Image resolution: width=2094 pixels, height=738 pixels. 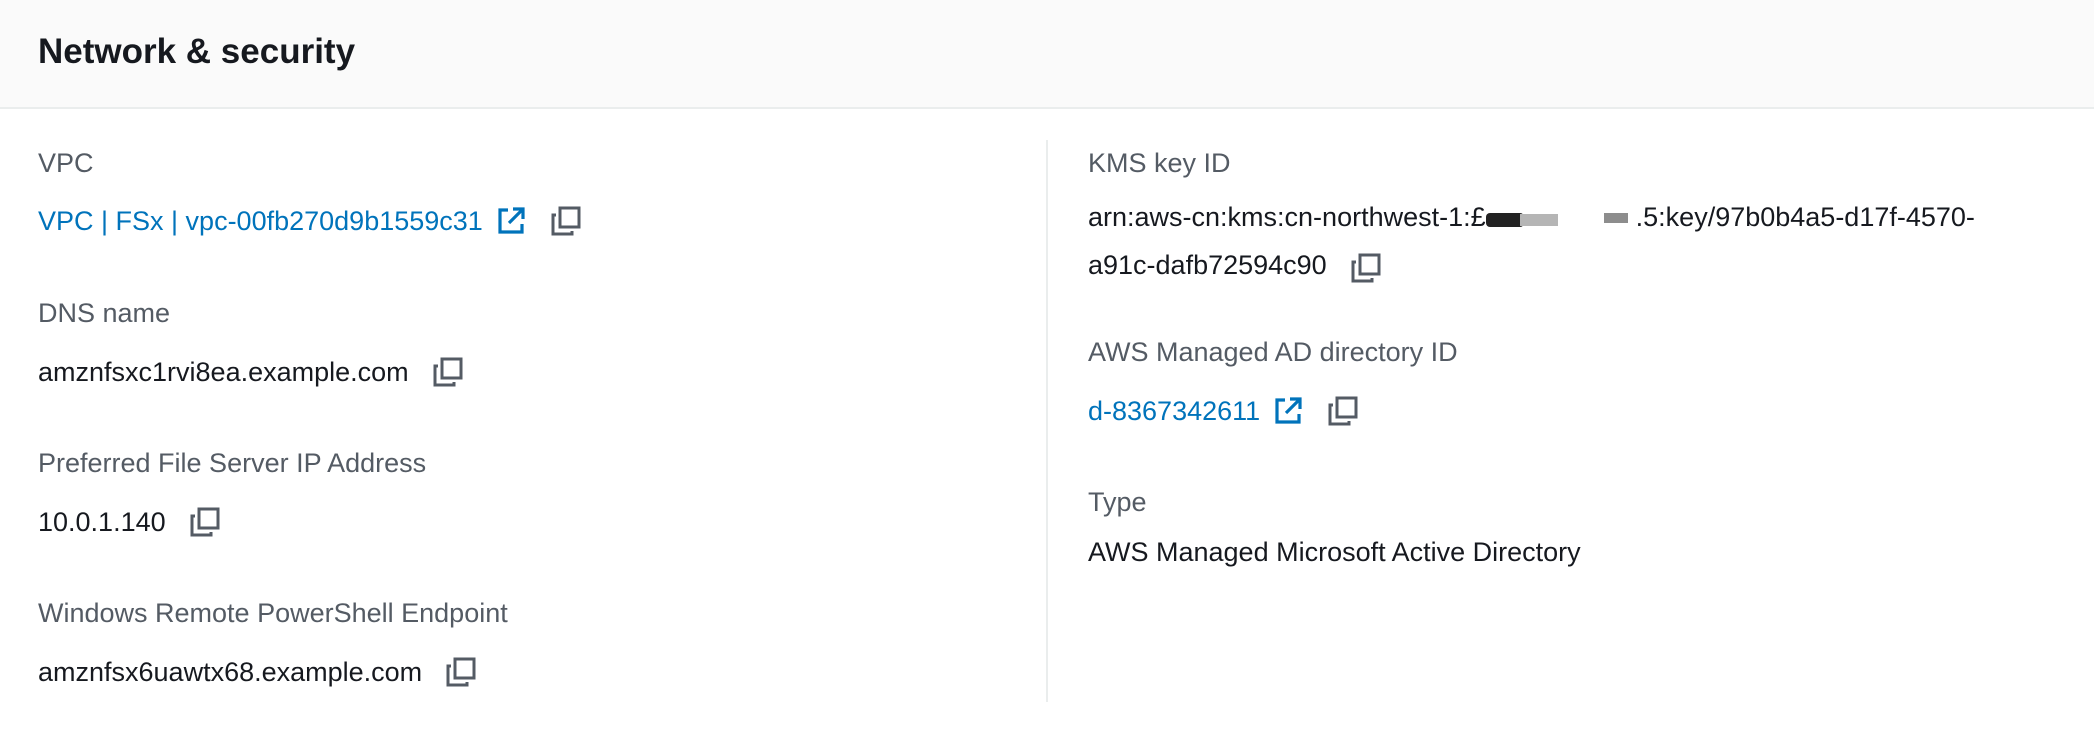 I want to click on column-divider, so click(x=1047, y=421).